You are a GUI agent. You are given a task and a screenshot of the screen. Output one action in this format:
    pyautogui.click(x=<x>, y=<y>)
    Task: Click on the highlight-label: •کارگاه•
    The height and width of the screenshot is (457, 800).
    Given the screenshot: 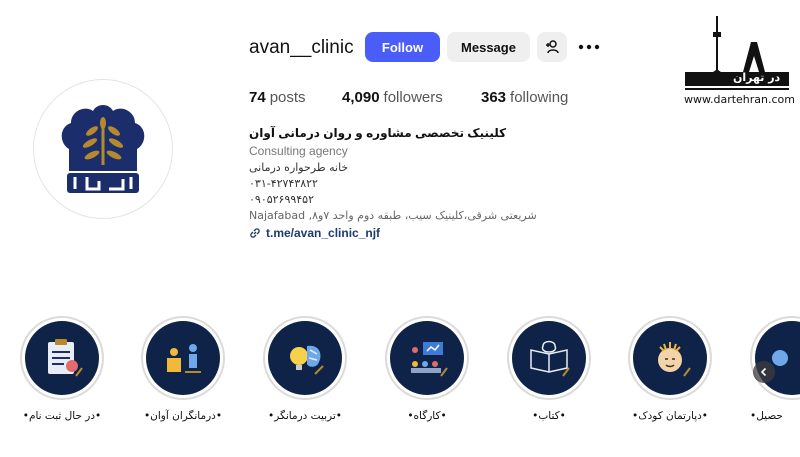 What is the action you would take?
    pyautogui.click(x=427, y=416)
    